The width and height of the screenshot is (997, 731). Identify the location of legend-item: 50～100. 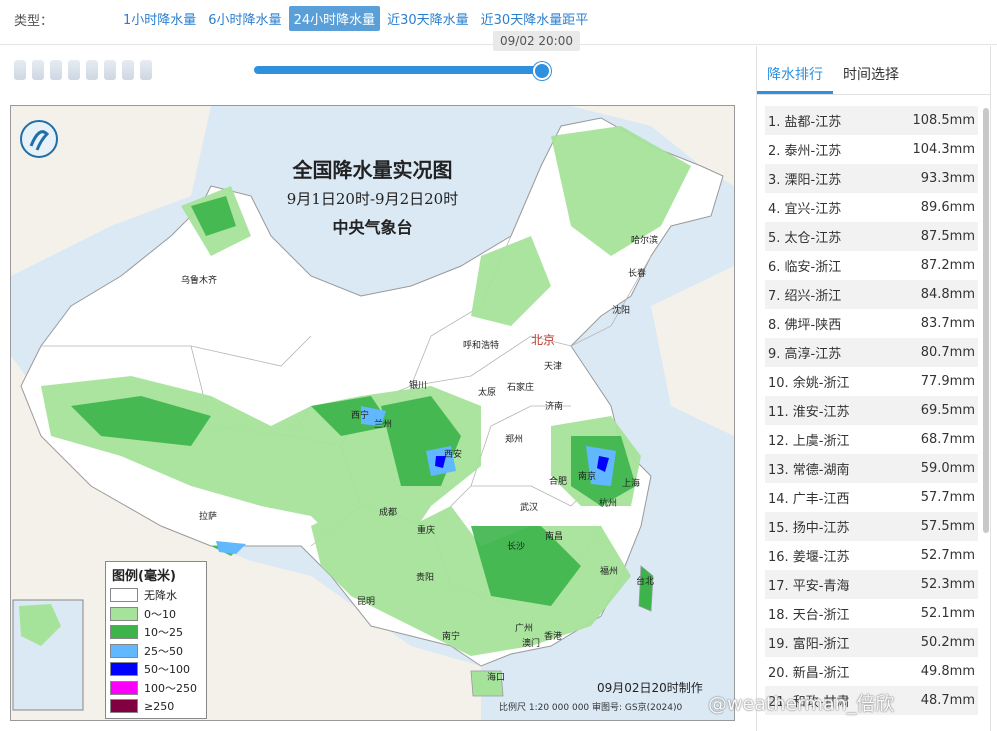
(156, 669).